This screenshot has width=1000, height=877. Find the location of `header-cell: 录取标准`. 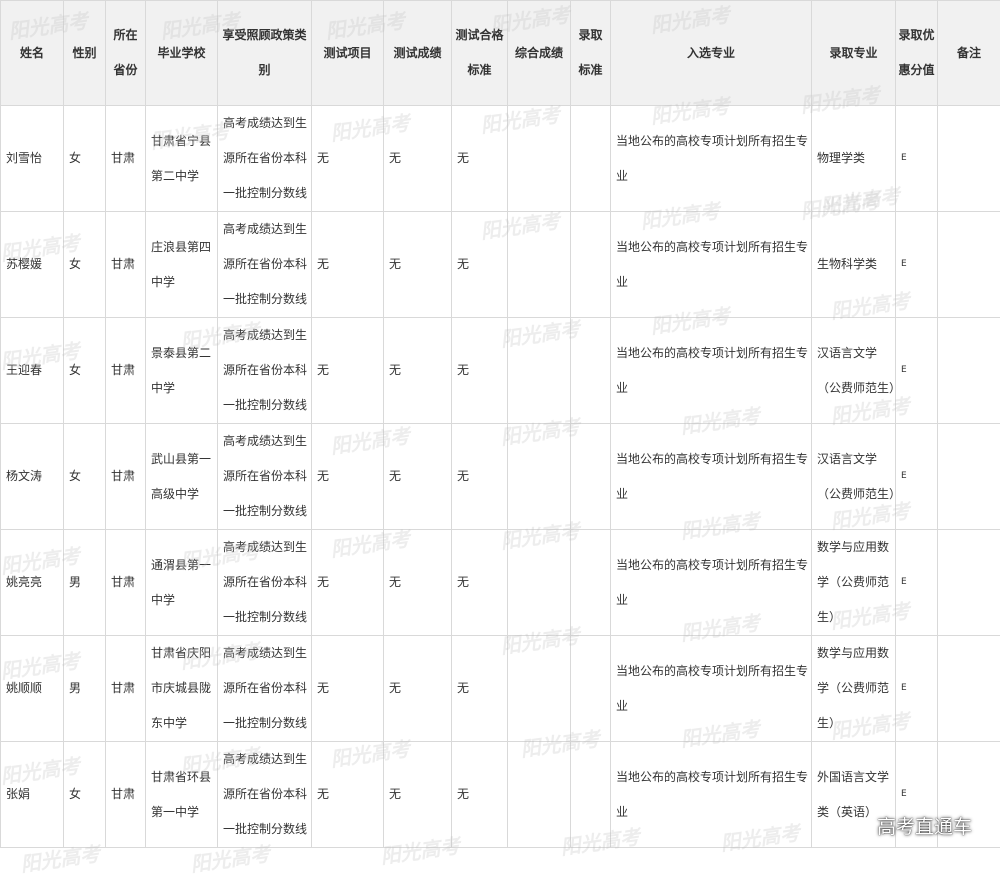

header-cell: 录取标准 is located at coordinates (591, 53).